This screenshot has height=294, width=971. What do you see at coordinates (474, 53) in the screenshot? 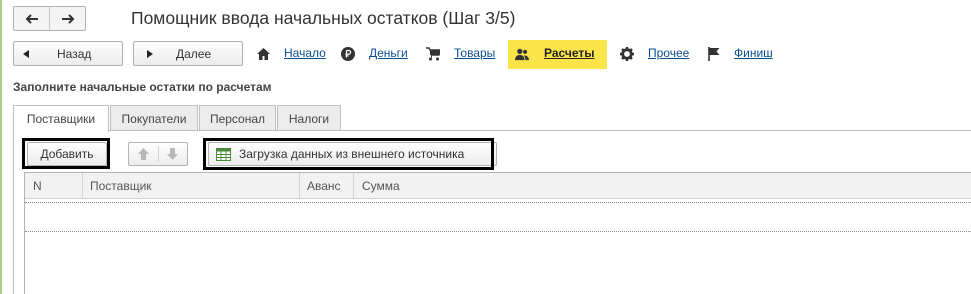
I see `step-link-goods: Товары` at bounding box center [474, 53].